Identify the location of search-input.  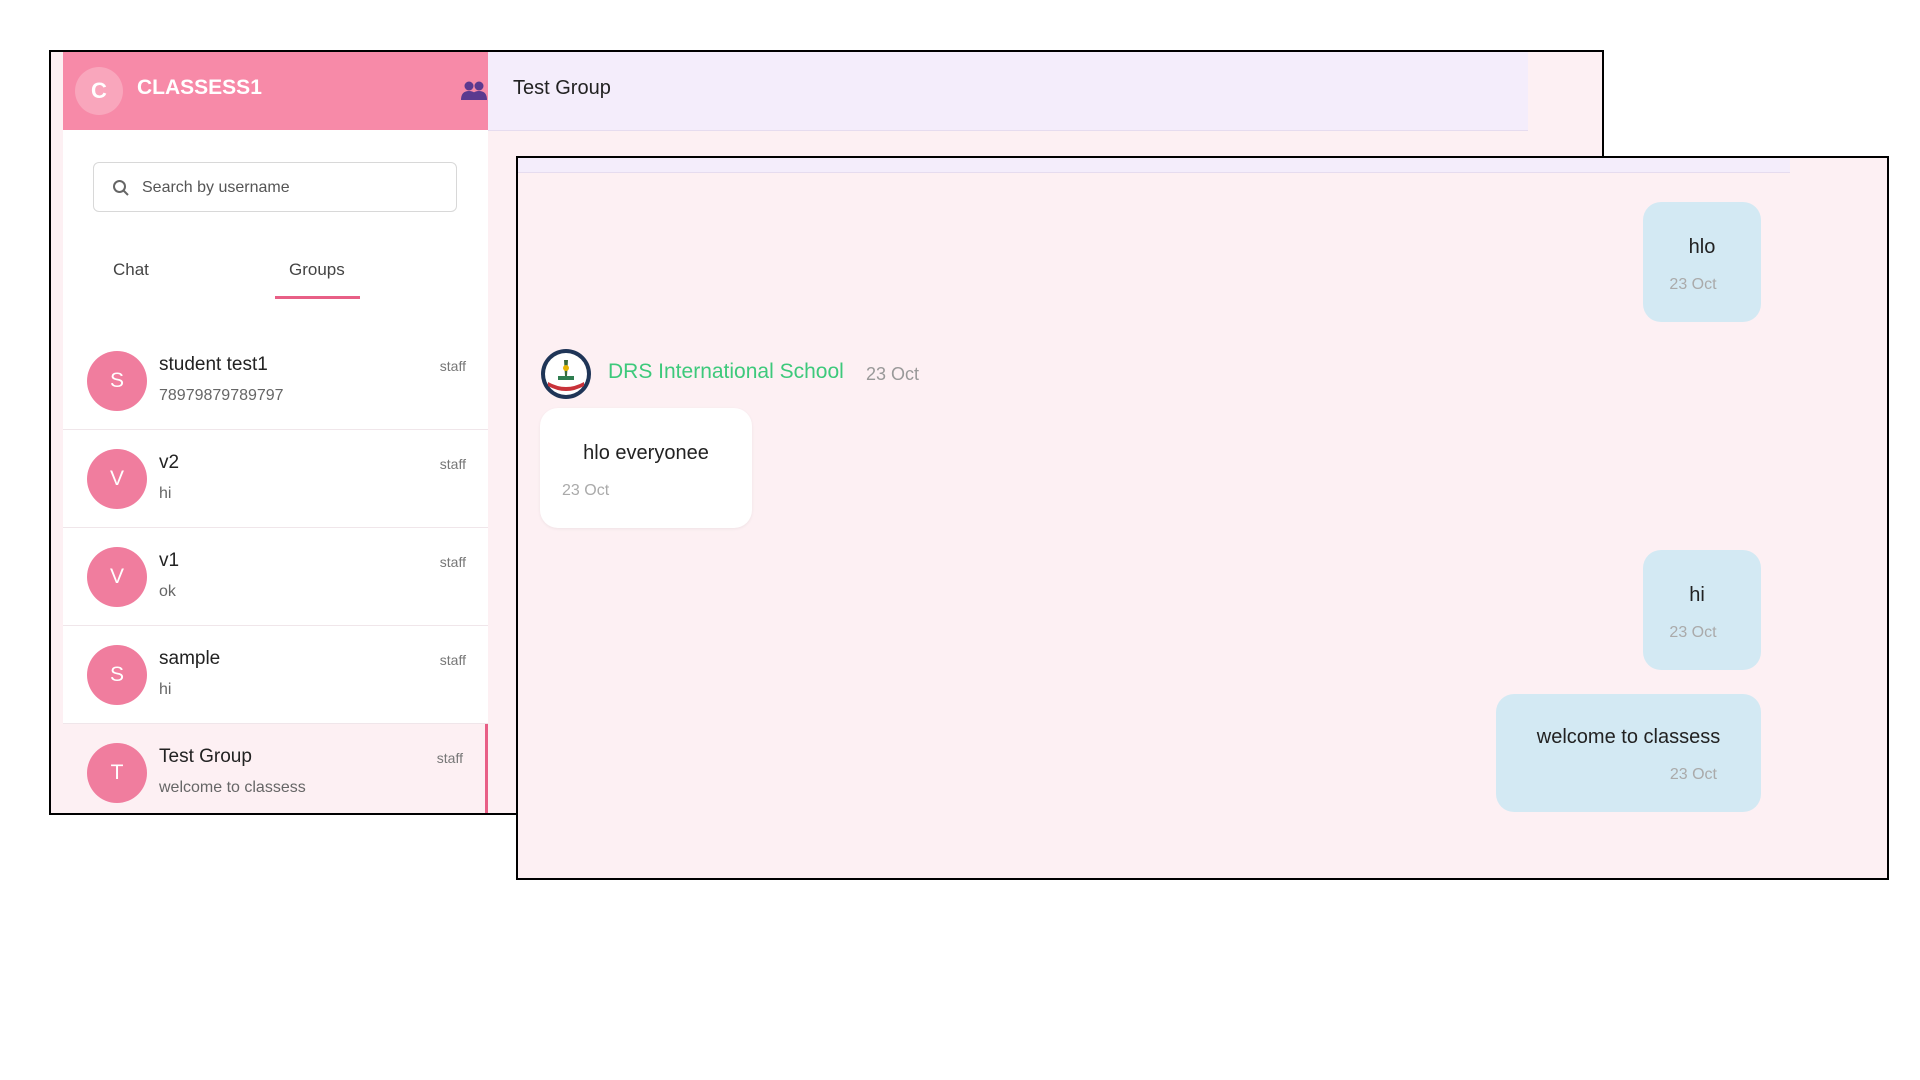
(292, 188).